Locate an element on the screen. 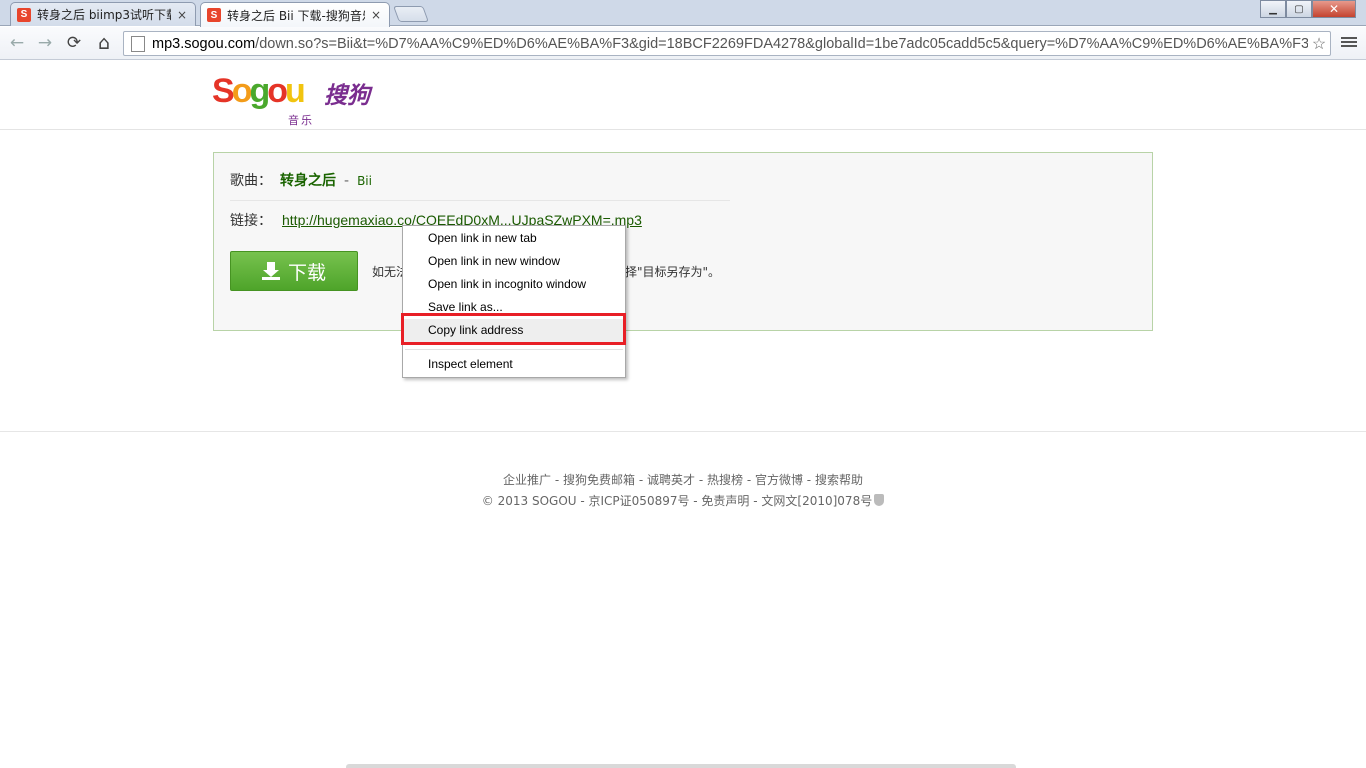 The width and height of the screenshot is (1366, 768). tab-title: 转身之后 biimp3试听下载 is located at coordinates (104, 15).